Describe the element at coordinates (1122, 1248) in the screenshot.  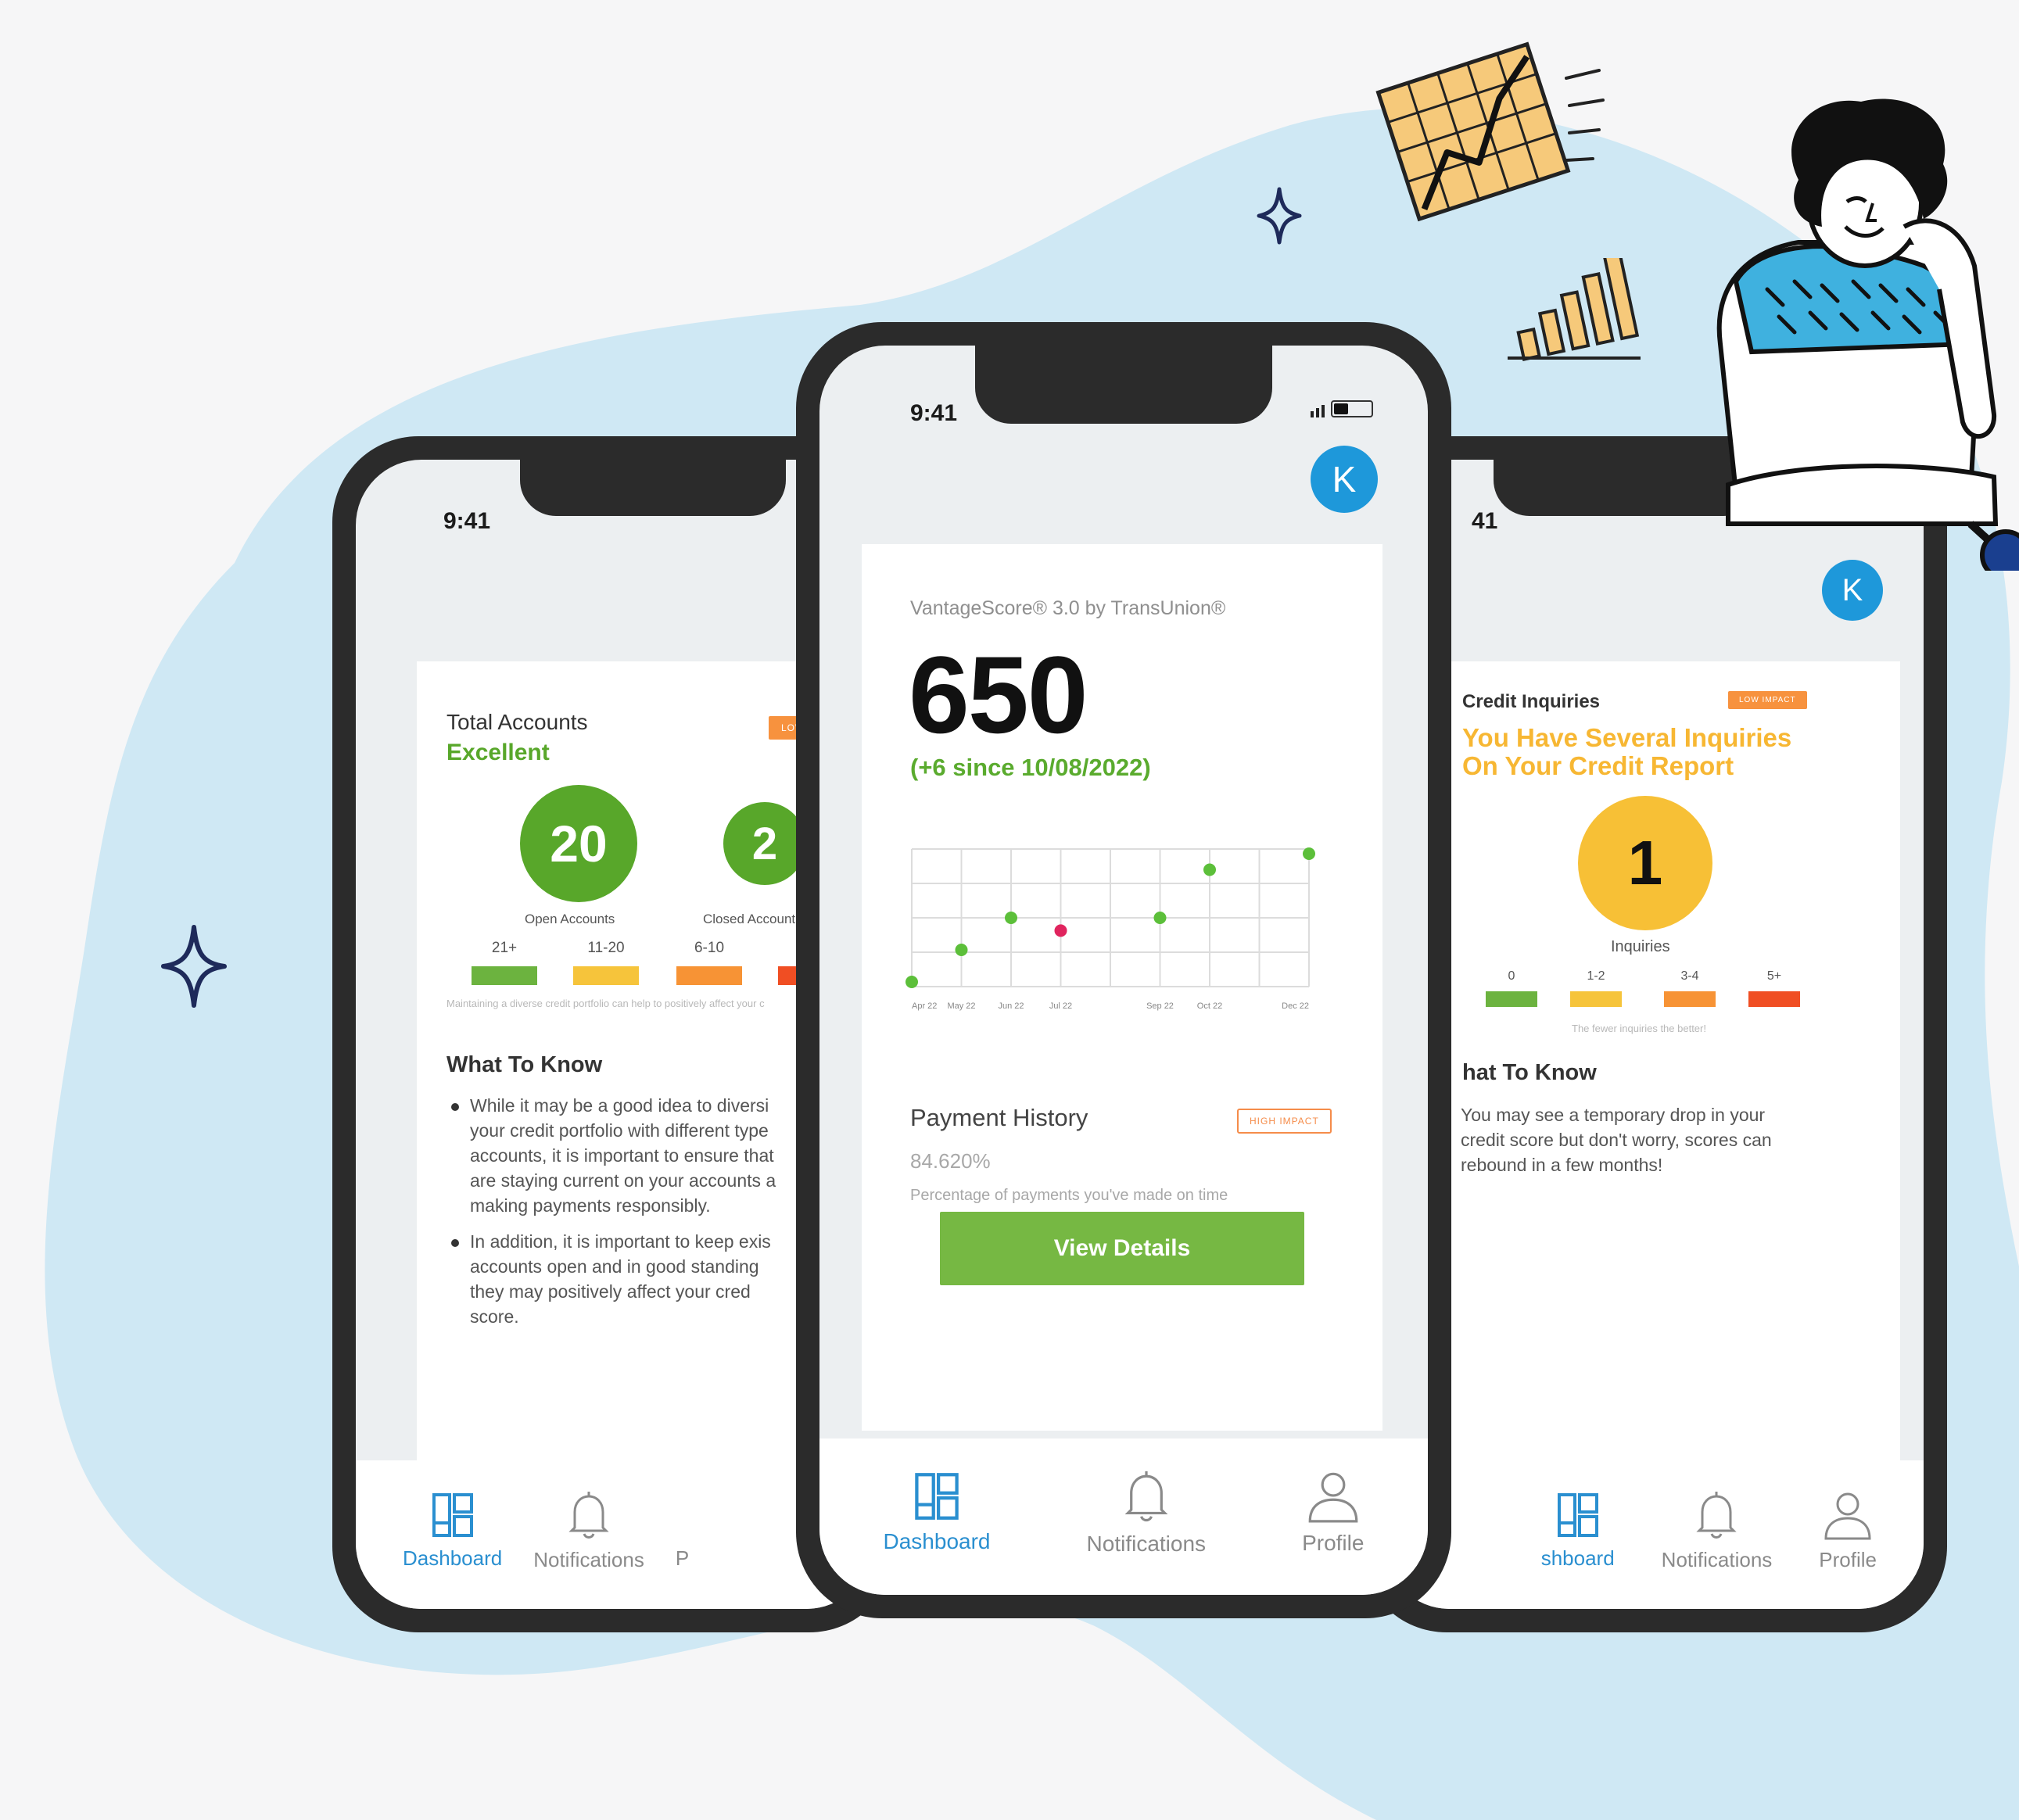
I see `view-details-button: View Details` at that location.